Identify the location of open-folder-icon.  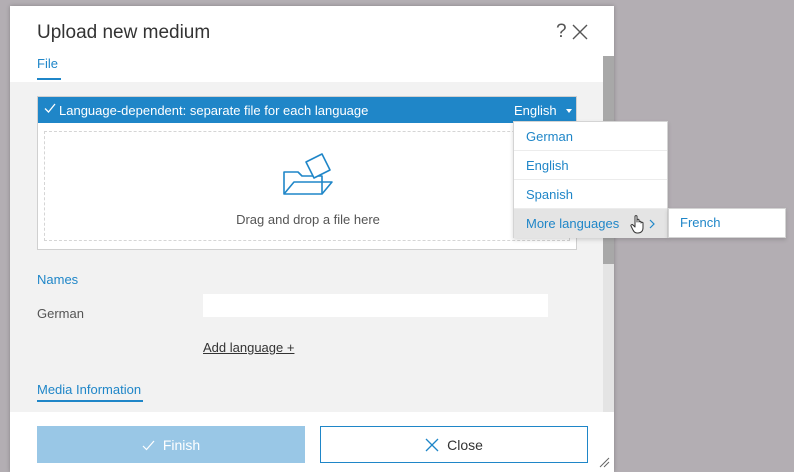
(308, 174).